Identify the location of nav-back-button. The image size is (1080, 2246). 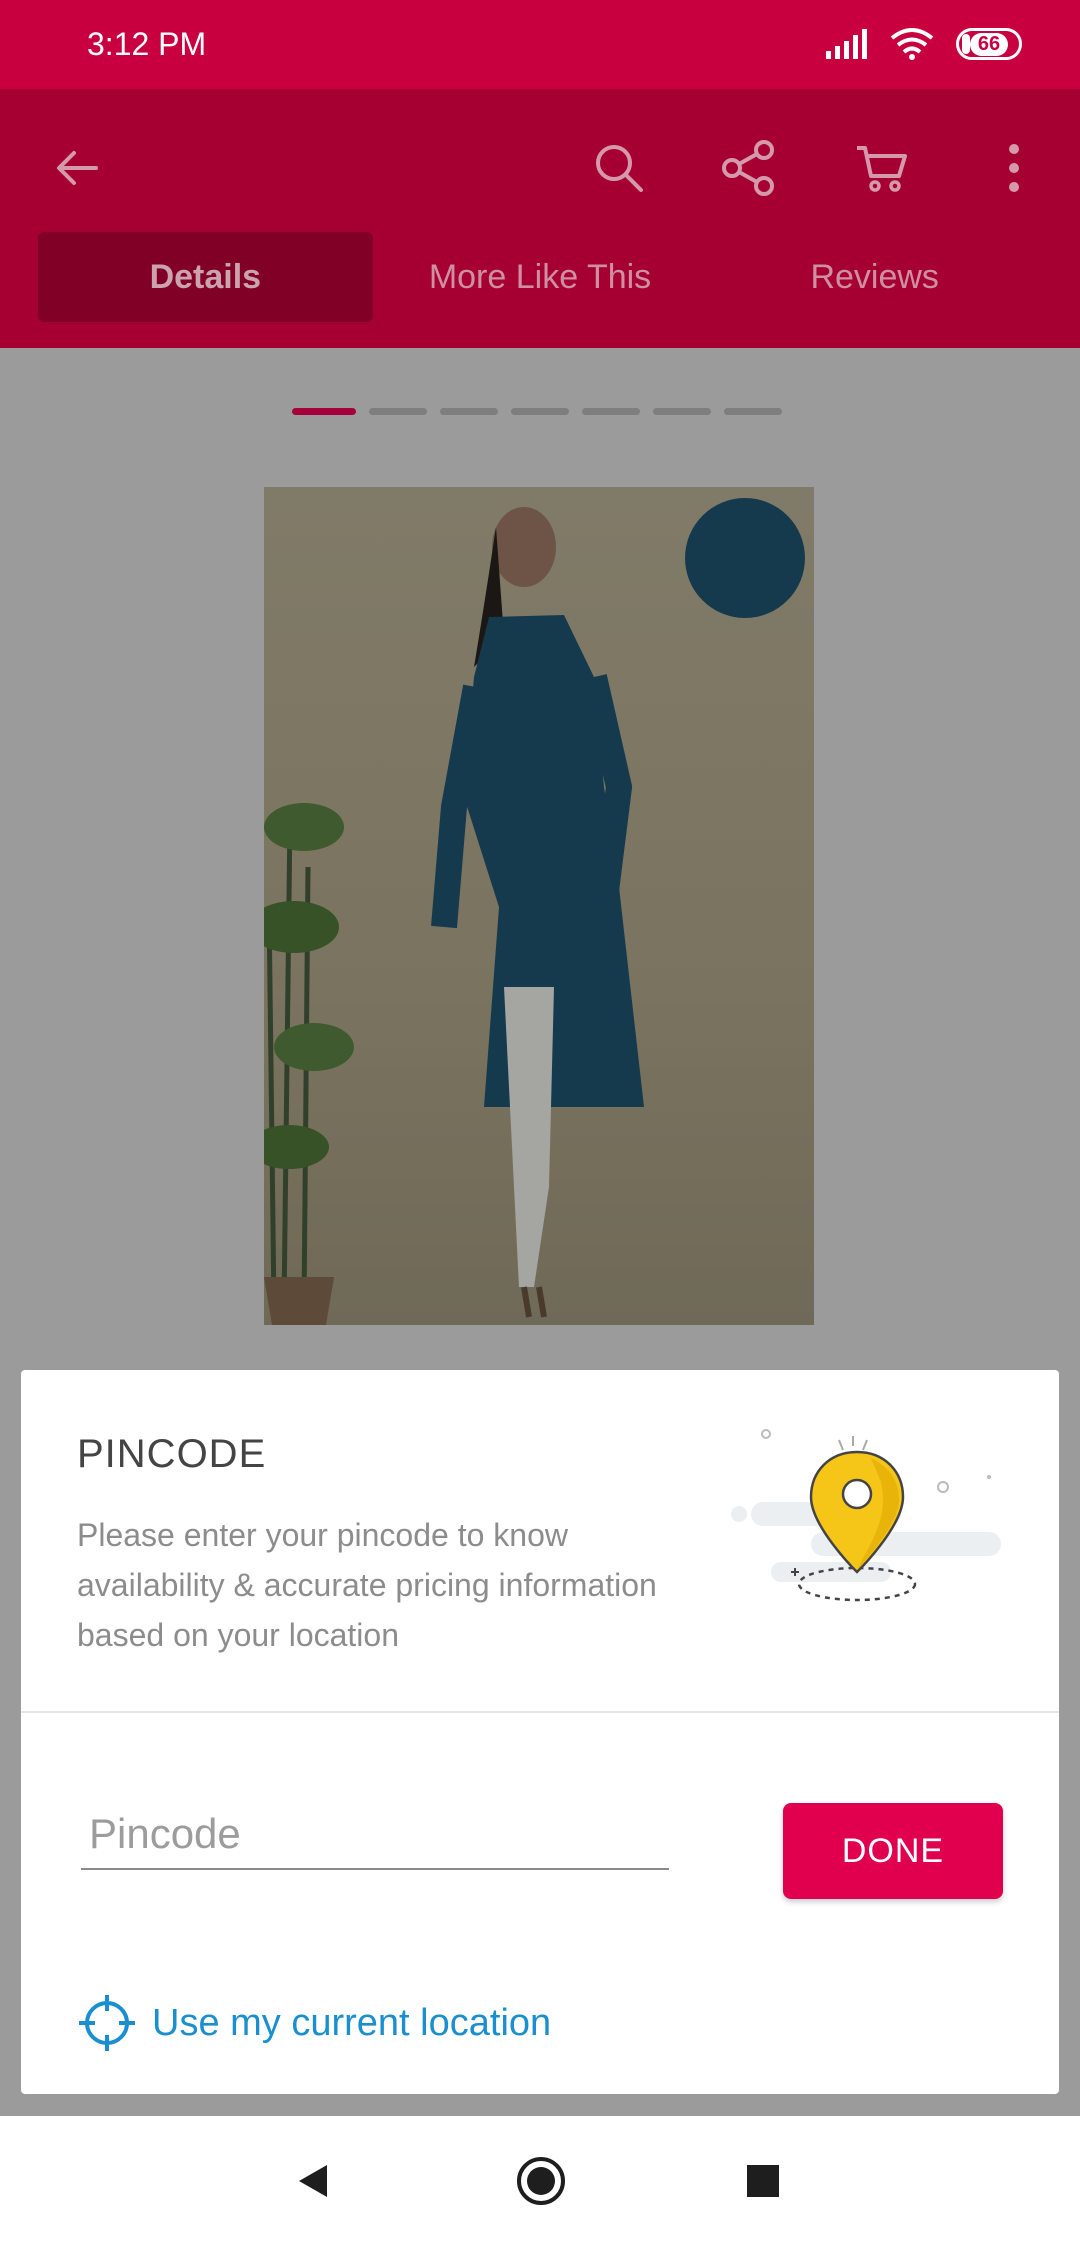
(313, 2181).